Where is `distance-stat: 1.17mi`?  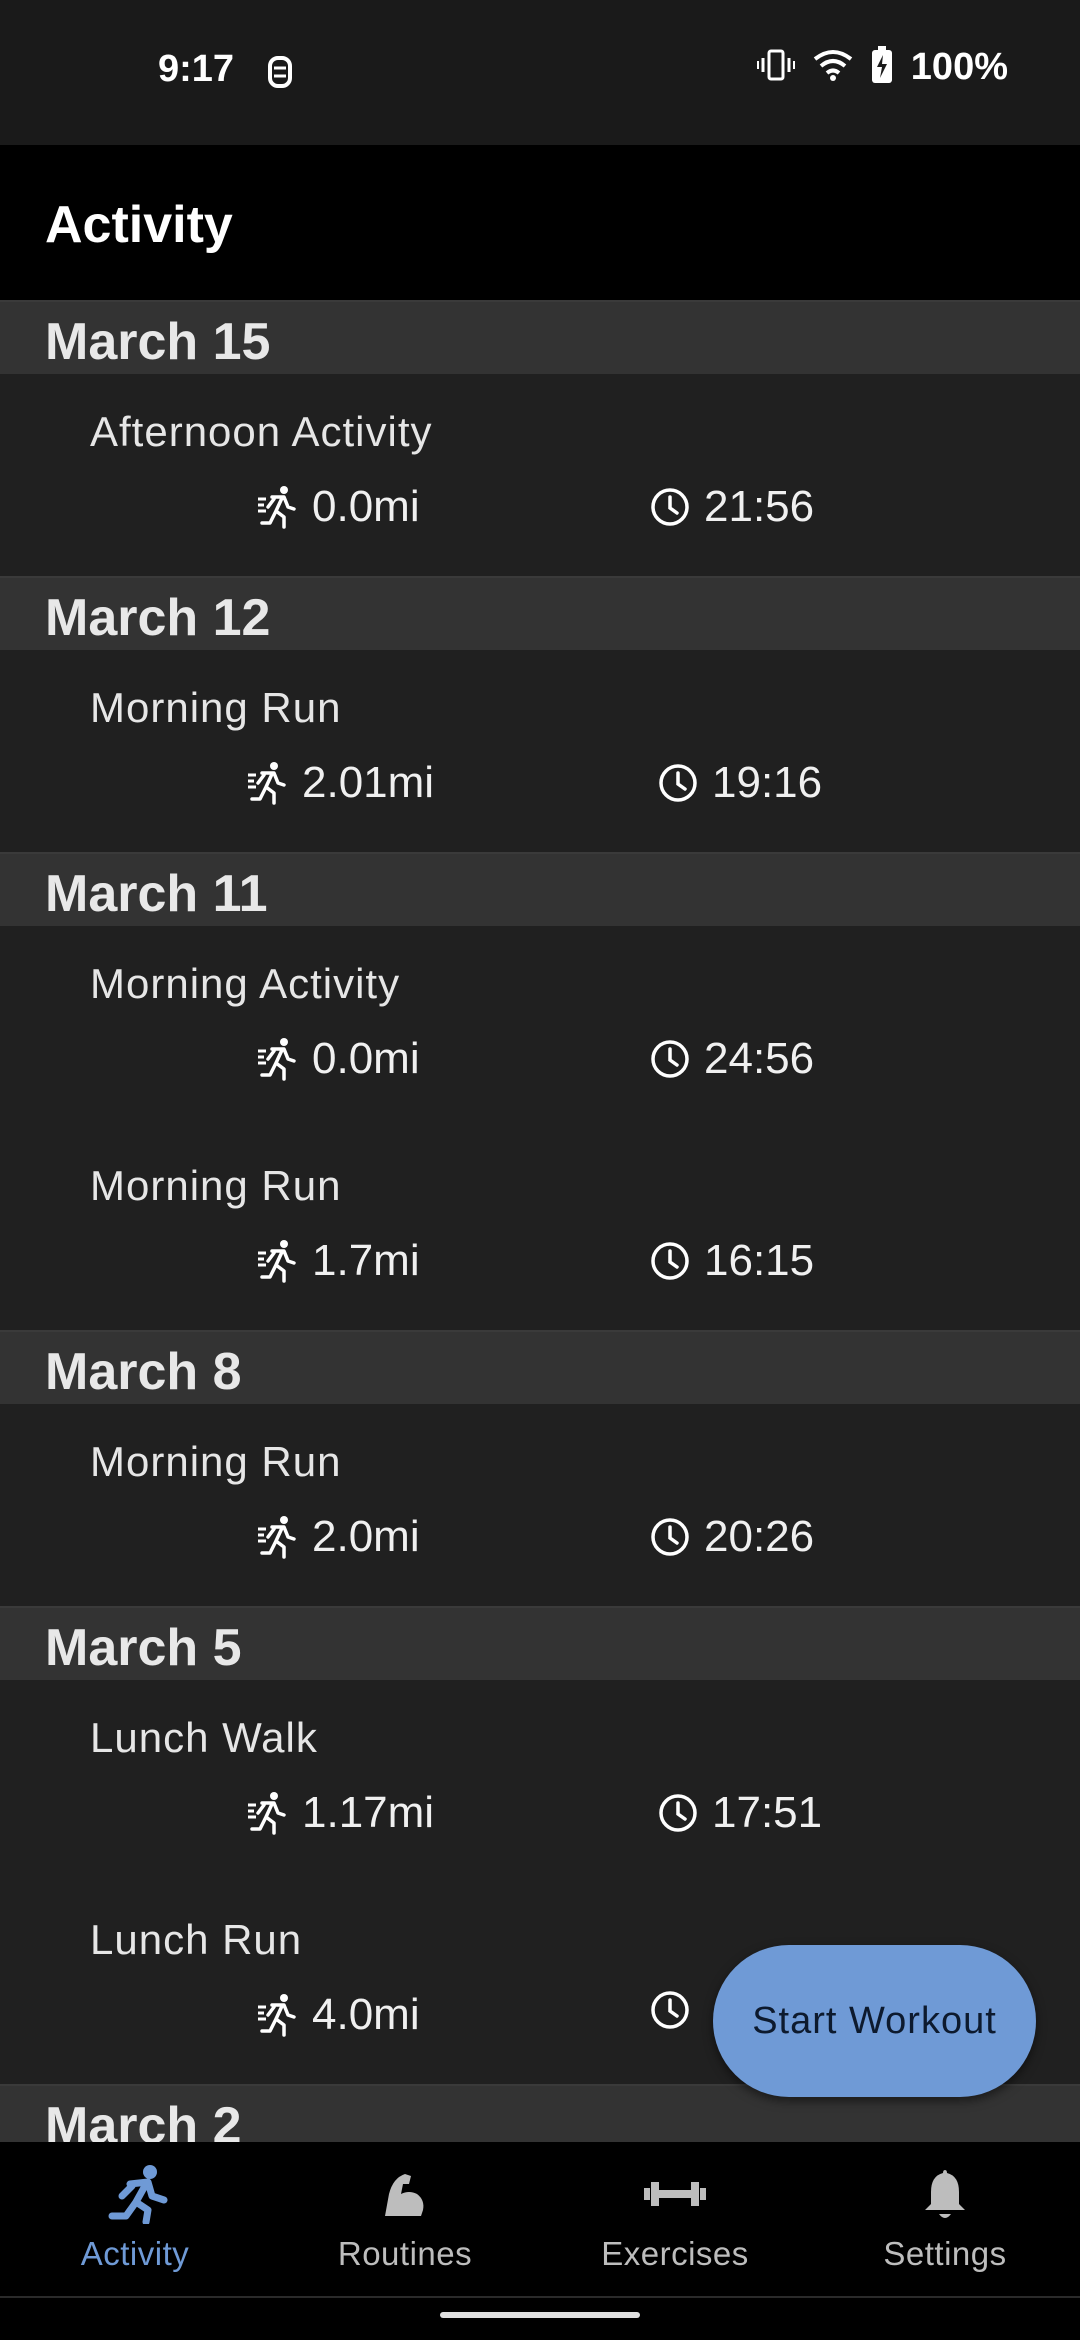 distance-stat: 1.17mi is located at coordinates (341, 1813).